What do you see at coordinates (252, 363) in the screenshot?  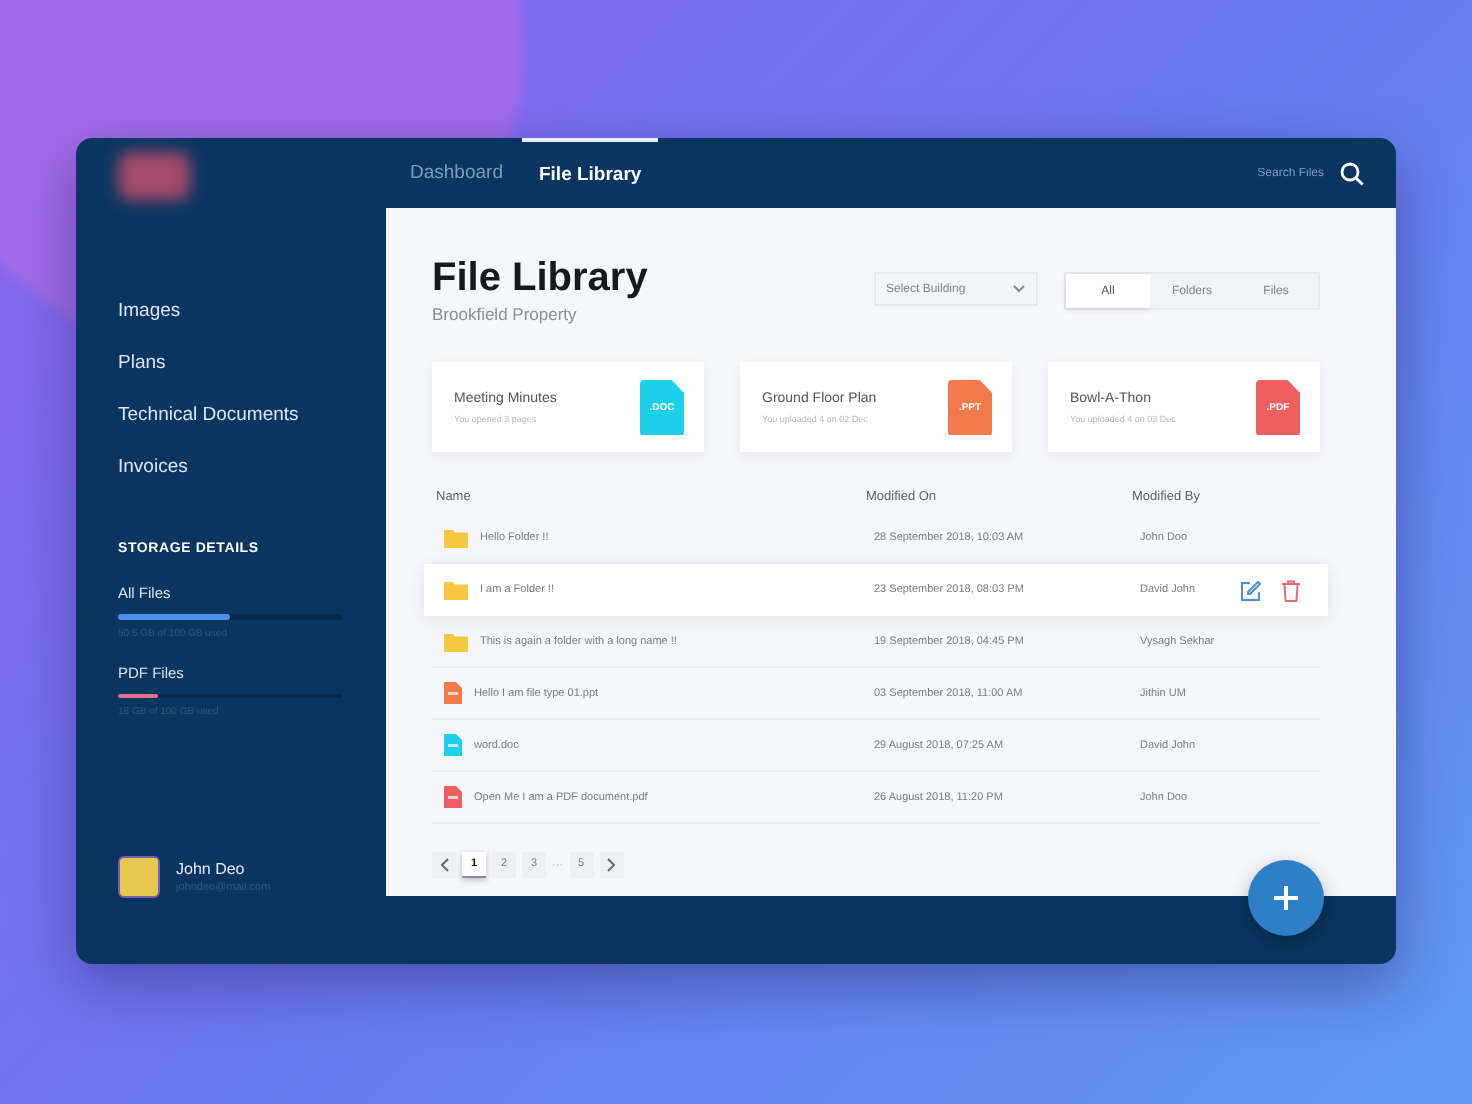 I see `sidebar-item: Plans` at bounding box center [252, 363].